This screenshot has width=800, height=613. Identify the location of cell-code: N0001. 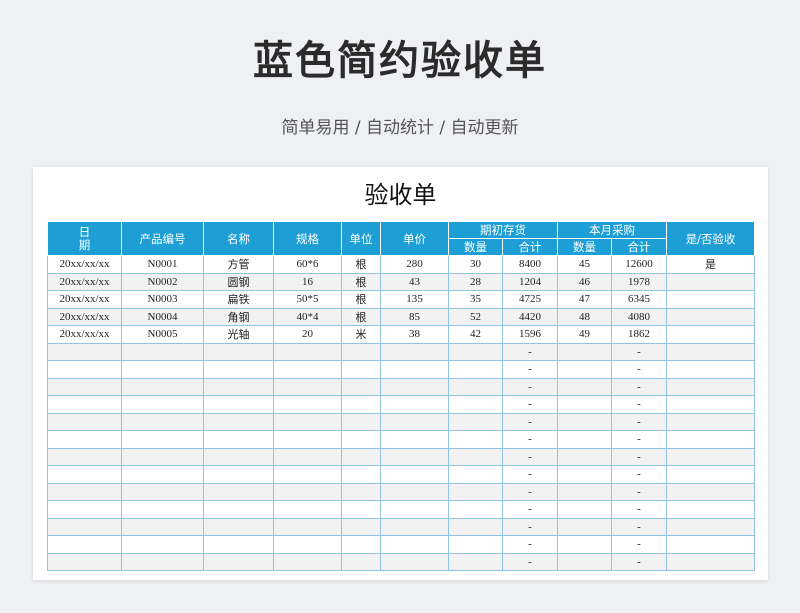
(162, 264).